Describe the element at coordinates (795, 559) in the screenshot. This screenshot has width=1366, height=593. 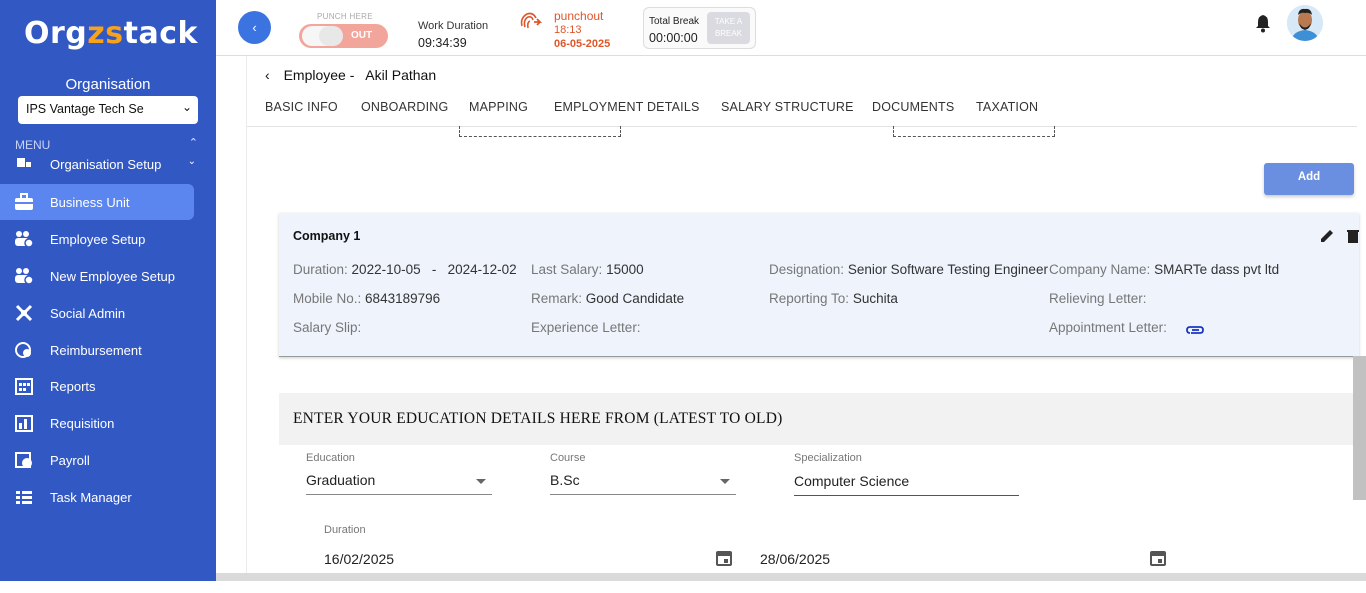
I see `end-date-input: 28/06/2025` at that location.